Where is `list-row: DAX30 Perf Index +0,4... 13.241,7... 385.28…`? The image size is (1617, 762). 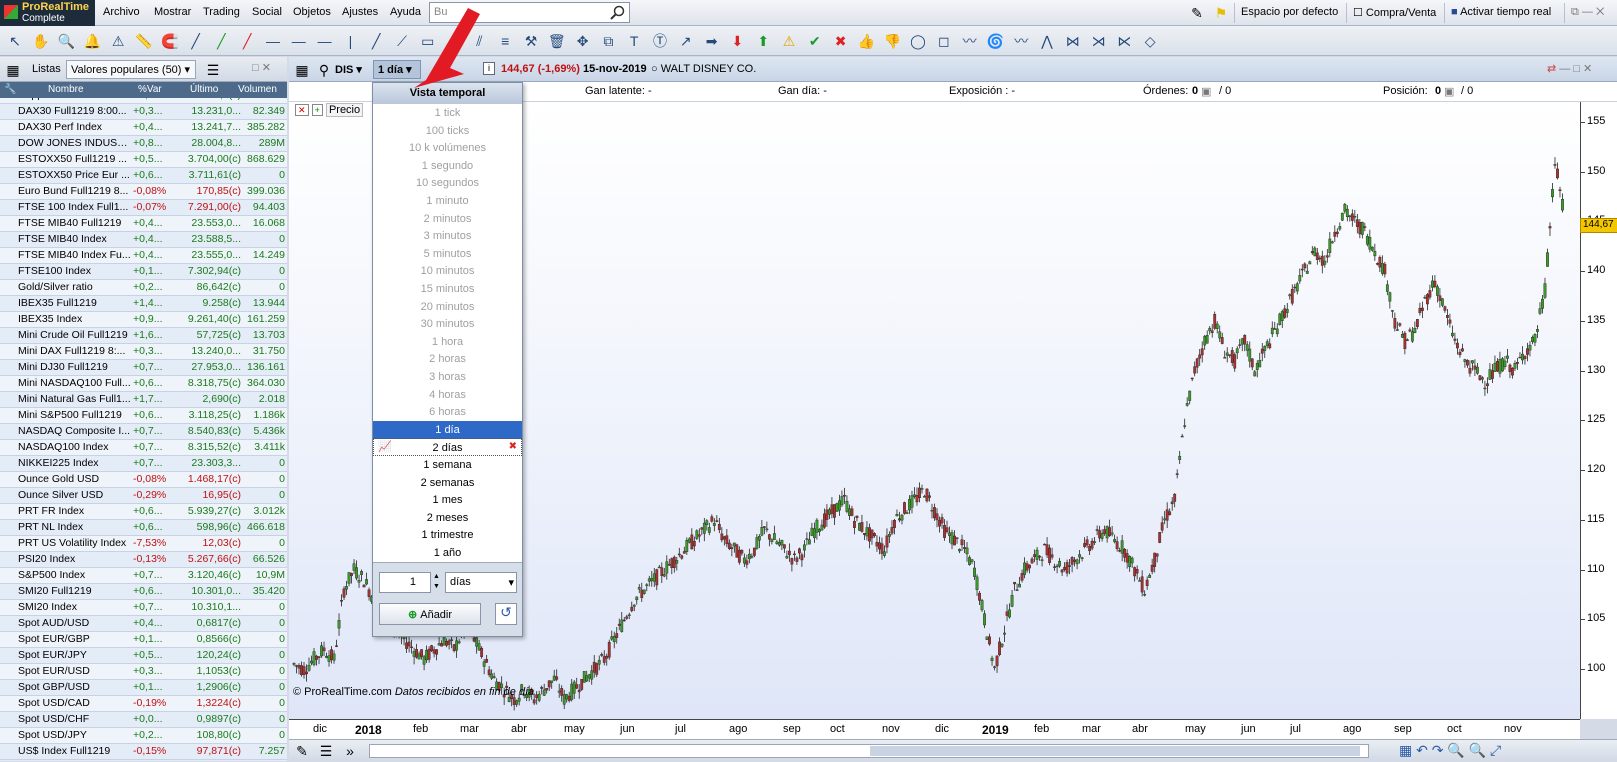 list-row: DAX30 Perf Index +0,4... 13.241,7... 385.28… is located at coordinates (143, 128).